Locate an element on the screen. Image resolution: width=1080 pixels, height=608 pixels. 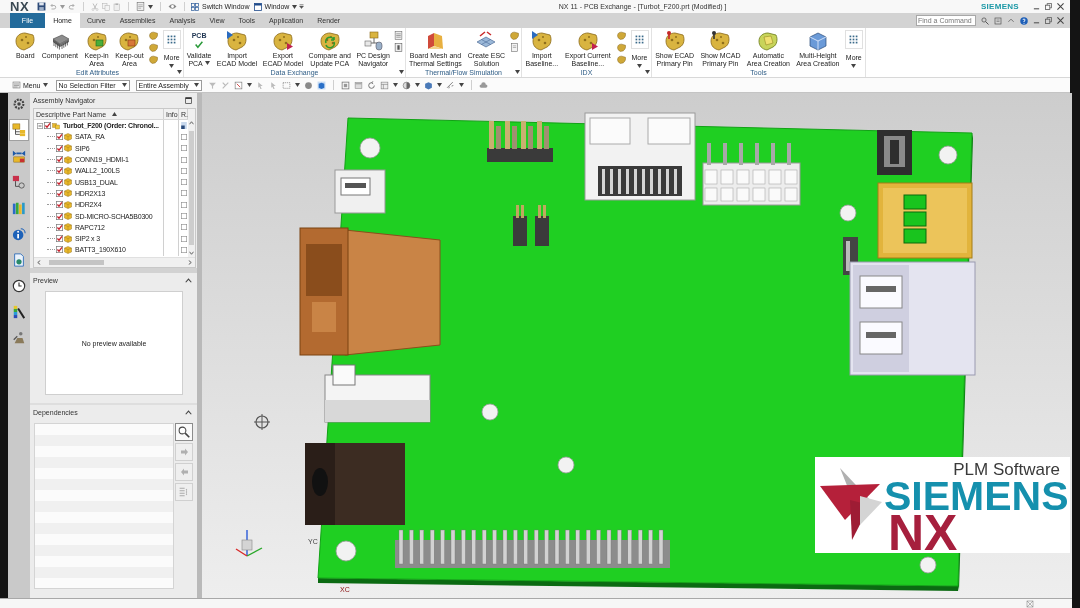
cross-box-icon is located at coordinates (1030, 603).